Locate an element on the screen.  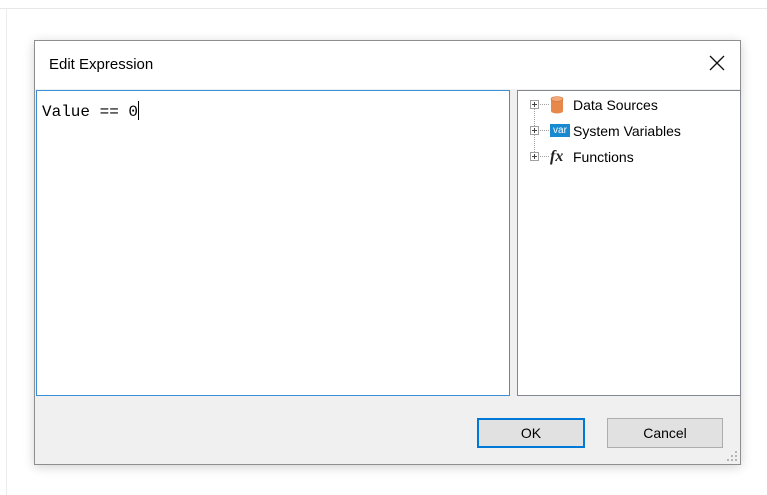
expression-text: Value == 0 is located at coordinates (91, 111).